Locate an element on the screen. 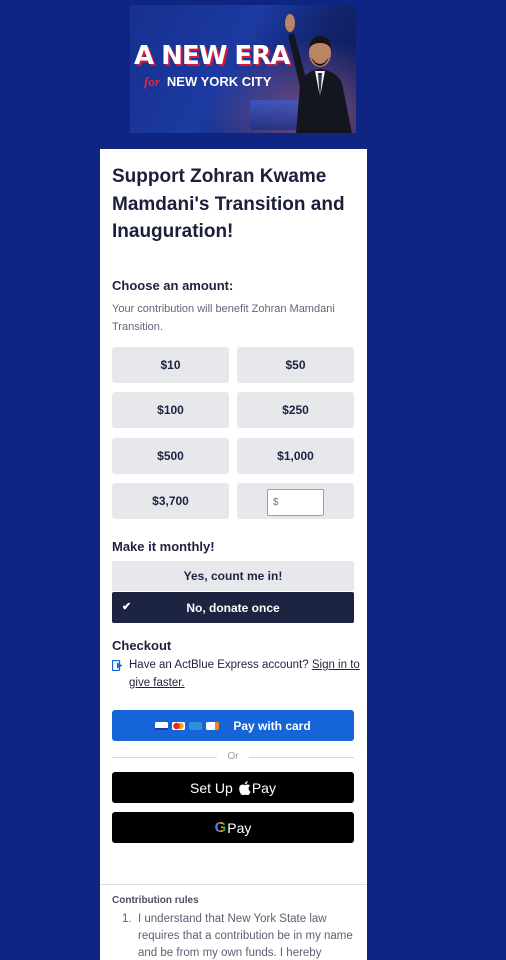 The width and height of the screenshot is (506, 960). checkout-heading: Checkout is located at coordinates (142, 645).